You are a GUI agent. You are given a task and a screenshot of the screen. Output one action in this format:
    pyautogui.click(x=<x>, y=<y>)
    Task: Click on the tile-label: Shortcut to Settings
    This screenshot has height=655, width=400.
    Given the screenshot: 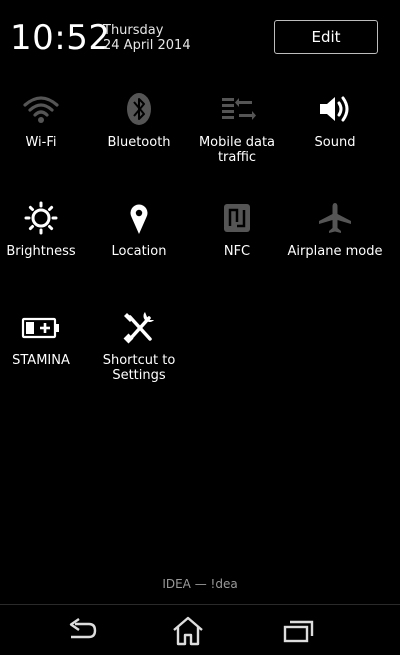 What is the action you would take?
    pyautogui.click(x=139, y=368)
    